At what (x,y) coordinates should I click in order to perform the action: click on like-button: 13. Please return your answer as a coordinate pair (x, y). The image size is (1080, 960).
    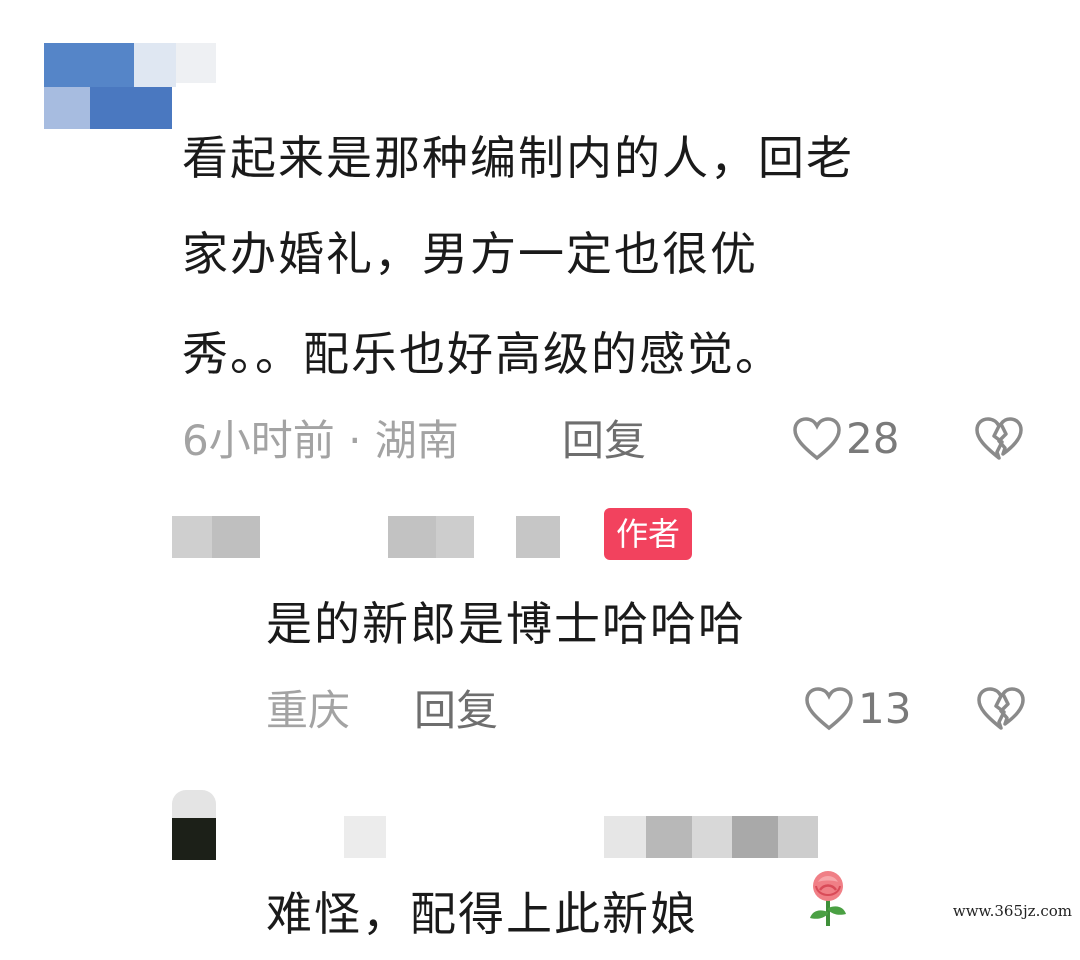
    Looking at the image, I should click on (857, 709).